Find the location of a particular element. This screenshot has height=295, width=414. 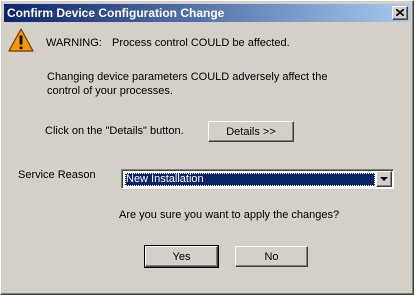

no-button: No is located at coordinates (271, 256).